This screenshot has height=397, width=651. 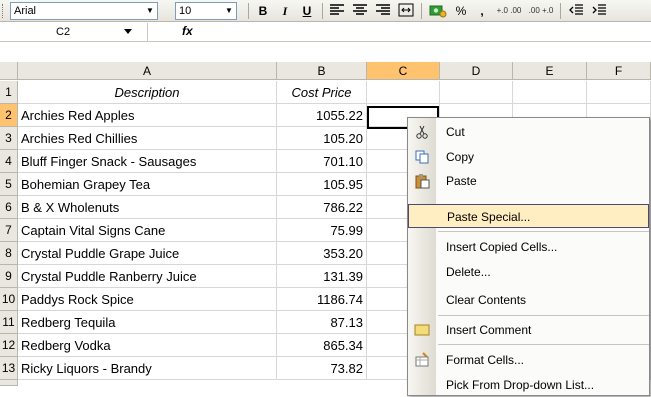 What do you see at coordinates (185, 11) in the screenshot?
I see `font-size-value: 10` at bounding box center [185, 11].